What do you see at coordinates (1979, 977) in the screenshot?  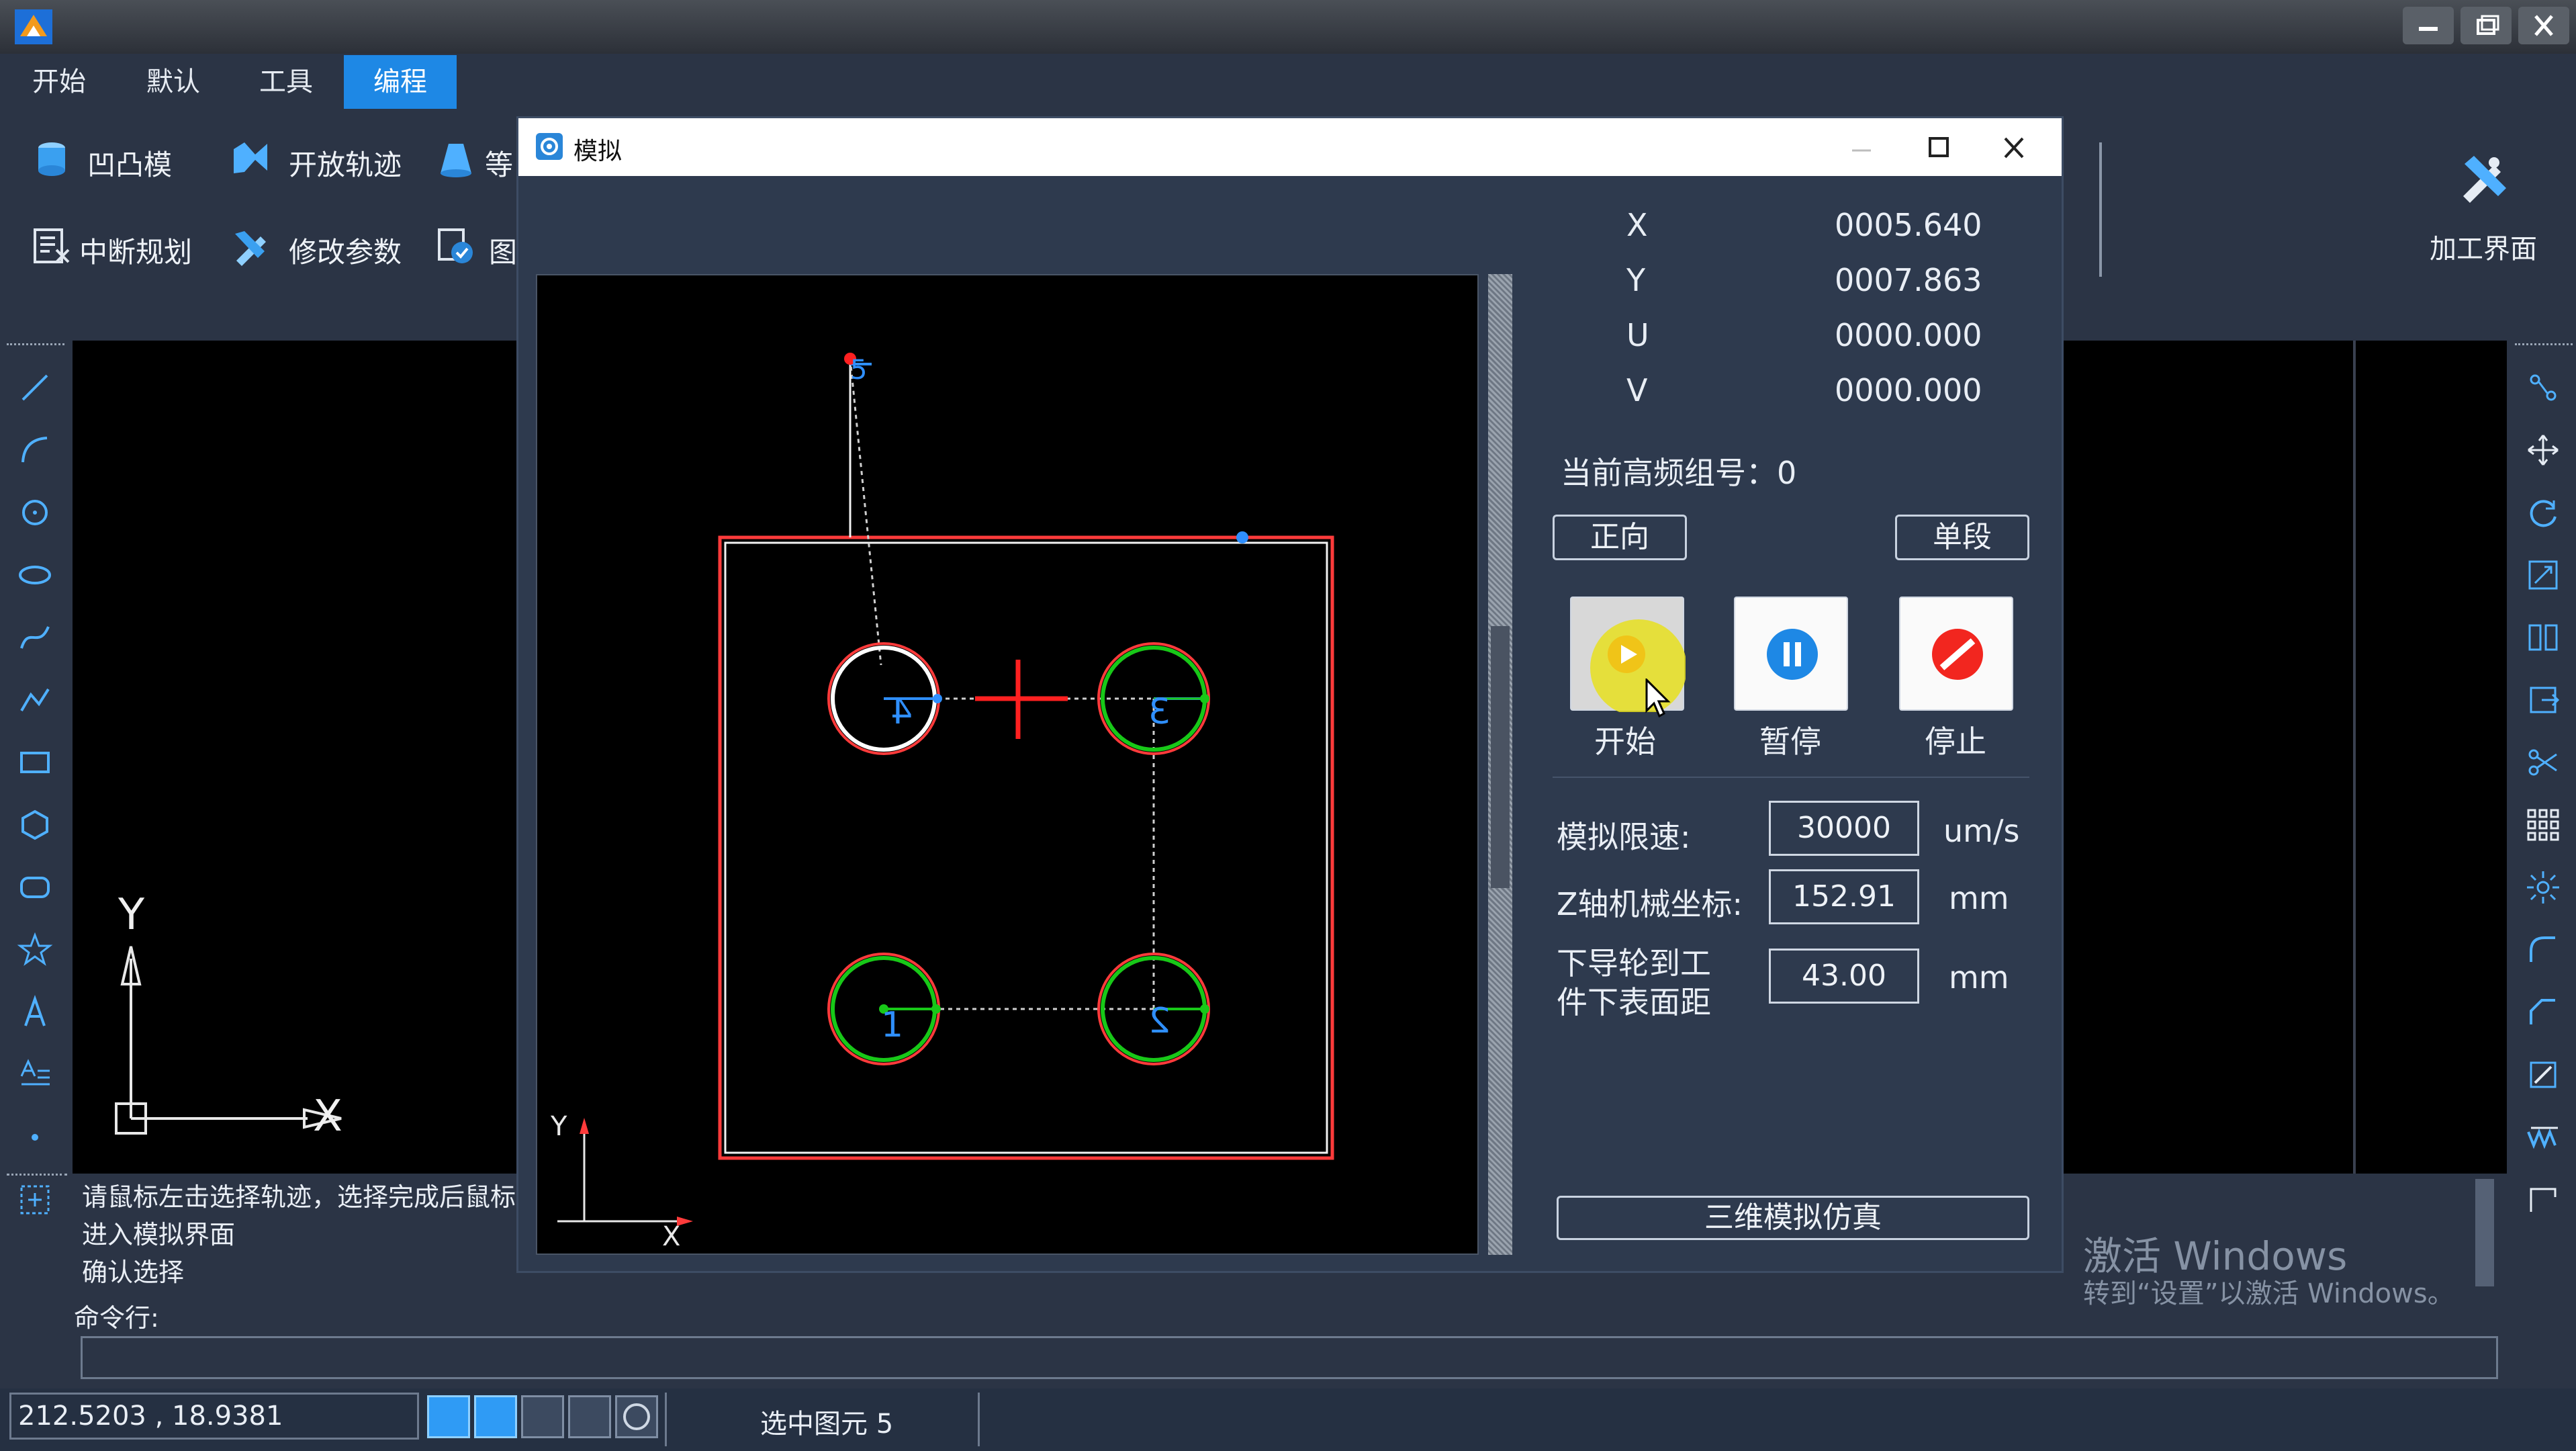 I see `wheel-distance-unit: mm` at bounding box center [1979, 977].